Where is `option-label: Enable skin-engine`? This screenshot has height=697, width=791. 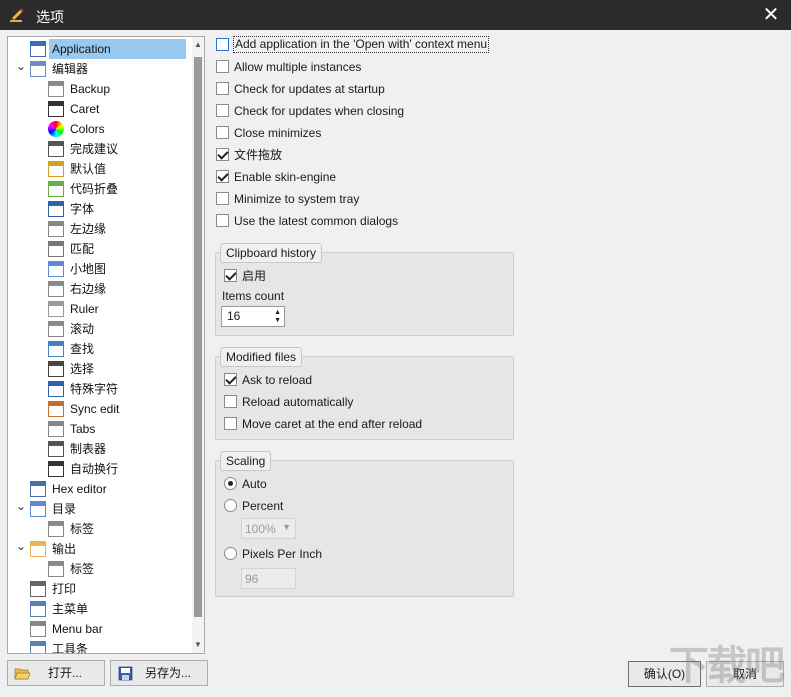 option-label: Enable skin-engine is located at coordinates (285, 177).